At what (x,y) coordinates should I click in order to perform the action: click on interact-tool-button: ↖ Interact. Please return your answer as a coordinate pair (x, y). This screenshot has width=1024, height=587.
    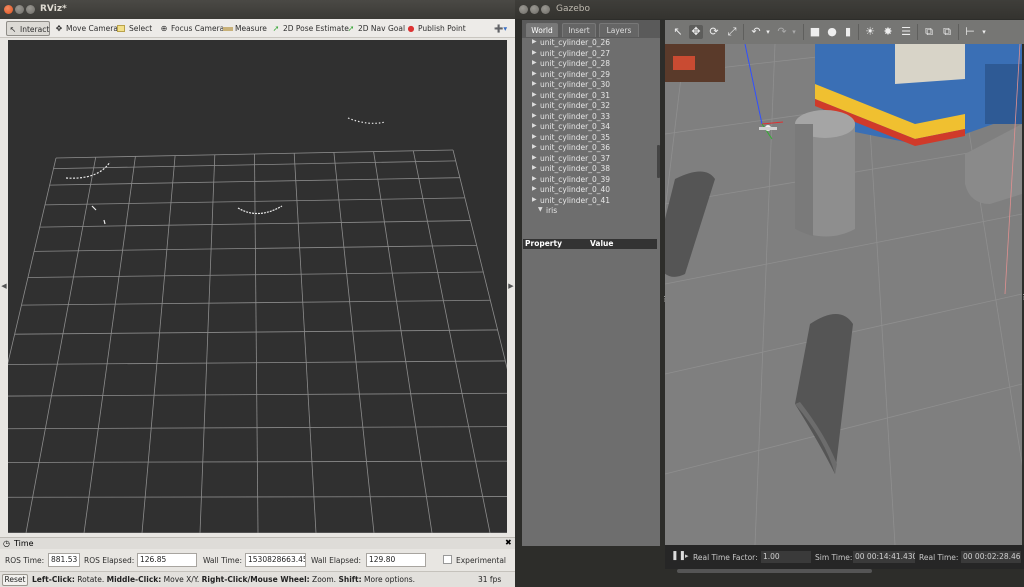
    Looking at the image, I should click on (28, 28).